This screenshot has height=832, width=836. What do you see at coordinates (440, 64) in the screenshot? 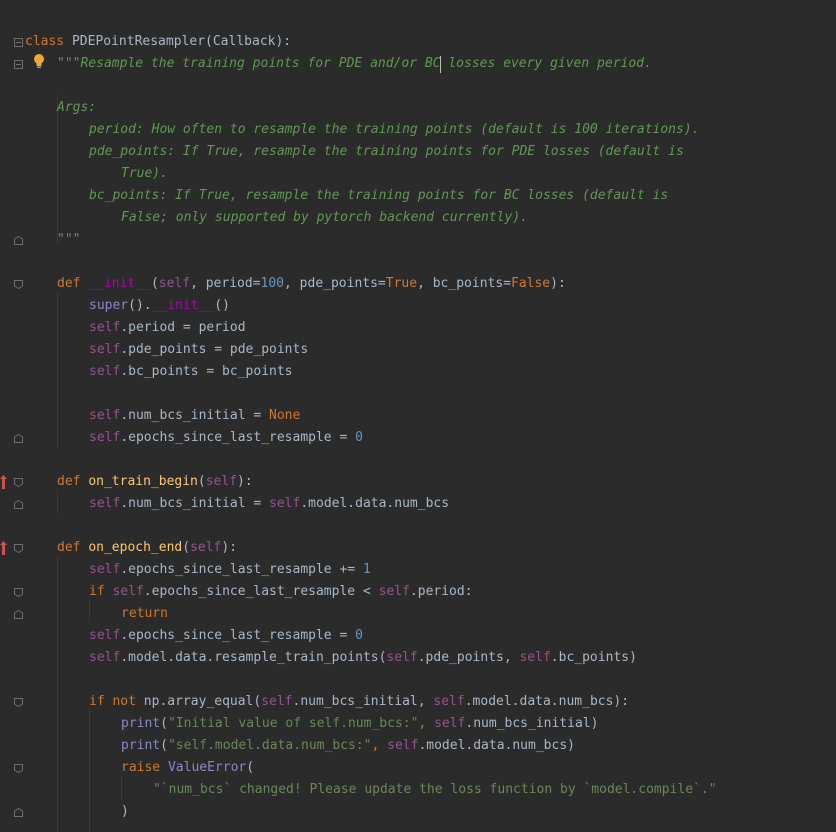
I see `text-caret` at bounding box center [440, 64].